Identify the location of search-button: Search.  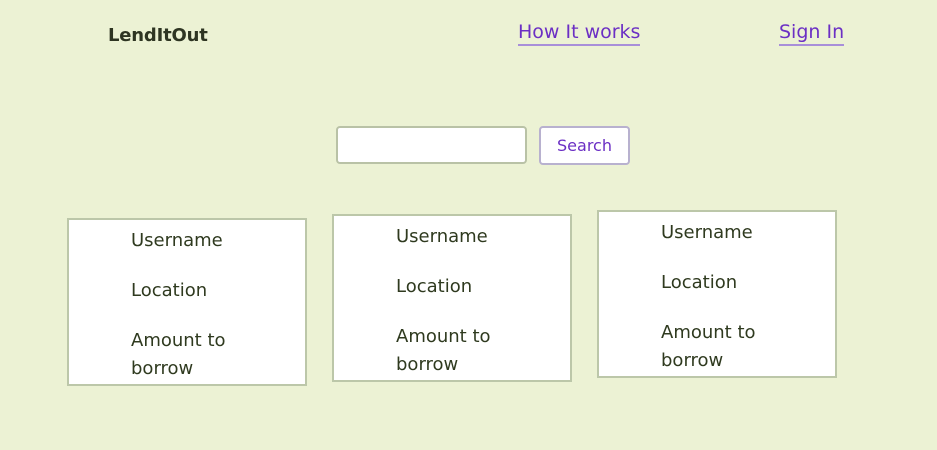
(584, 145).